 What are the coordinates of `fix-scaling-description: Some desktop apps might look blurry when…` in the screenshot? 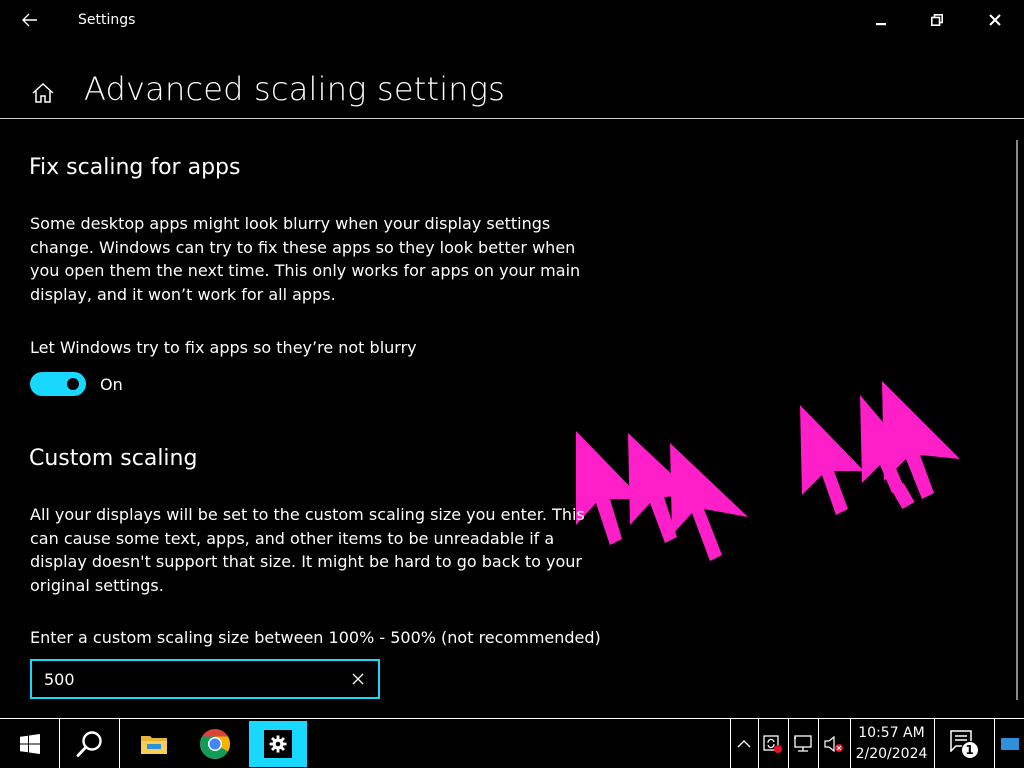 It's located at (305, 259).